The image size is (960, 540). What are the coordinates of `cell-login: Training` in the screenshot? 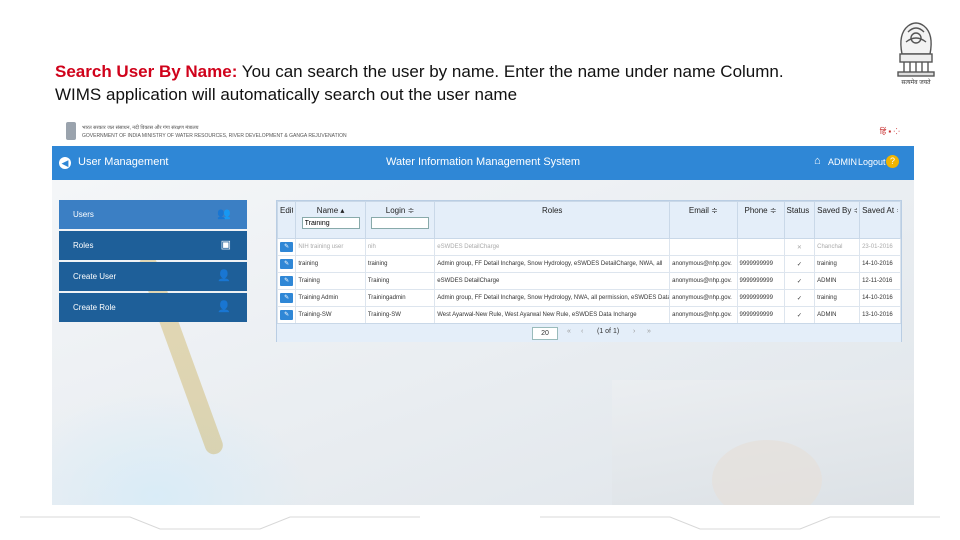 It's located at (400, 281).